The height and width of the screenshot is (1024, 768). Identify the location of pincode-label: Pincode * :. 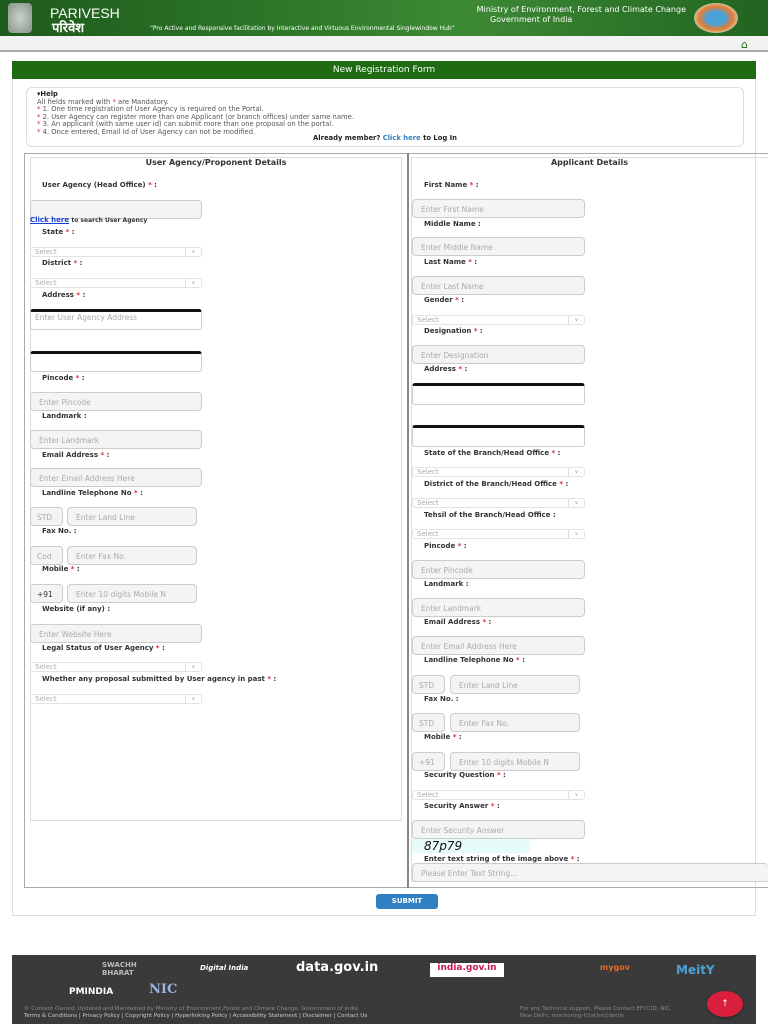
(63, 378).